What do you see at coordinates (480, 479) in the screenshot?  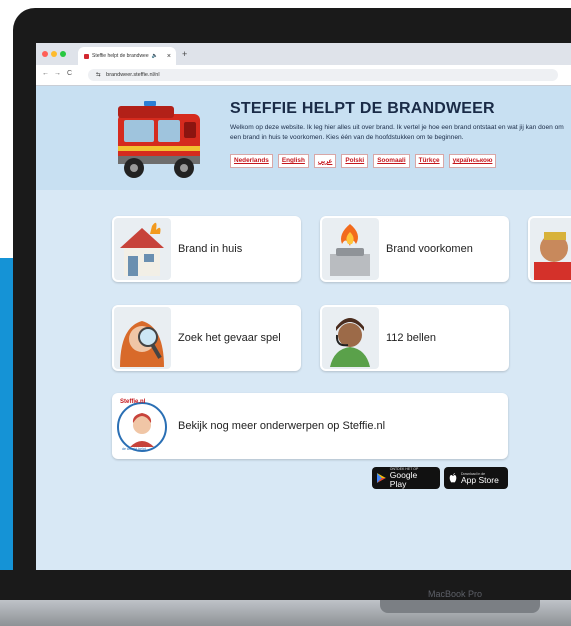 I see `app-store-big-text: App Store` at bounding box center [480, 479].